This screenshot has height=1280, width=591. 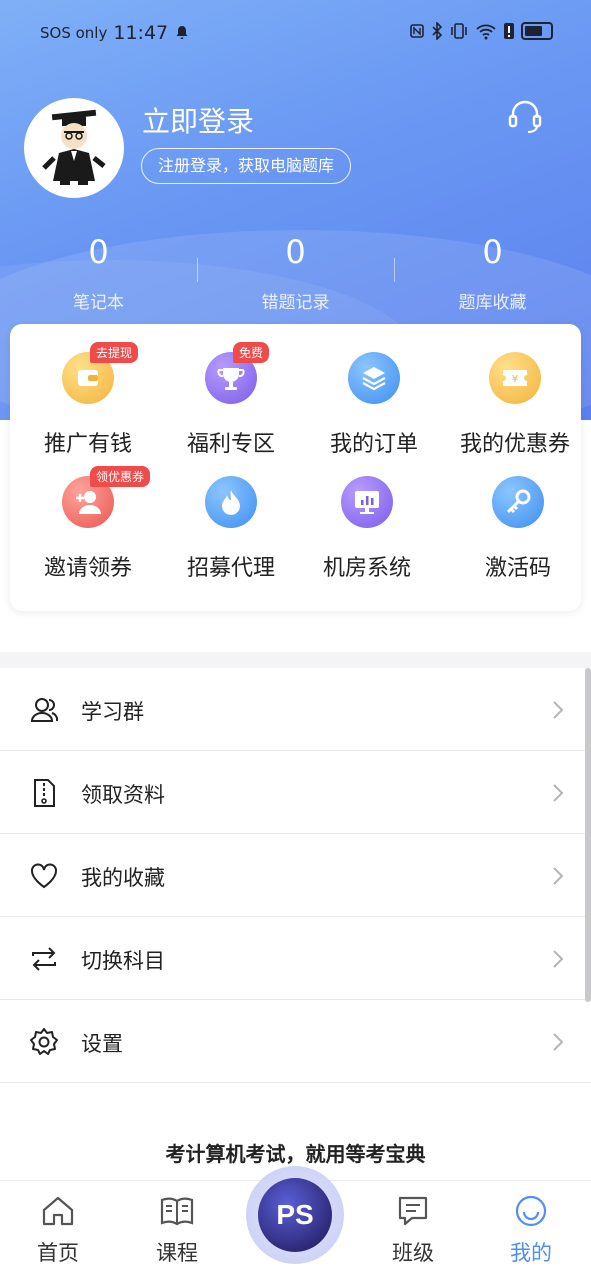 What do you see at coordinates (44, 710) in the screenshot?
I see `group-icon` at bounding box center [44, 710].